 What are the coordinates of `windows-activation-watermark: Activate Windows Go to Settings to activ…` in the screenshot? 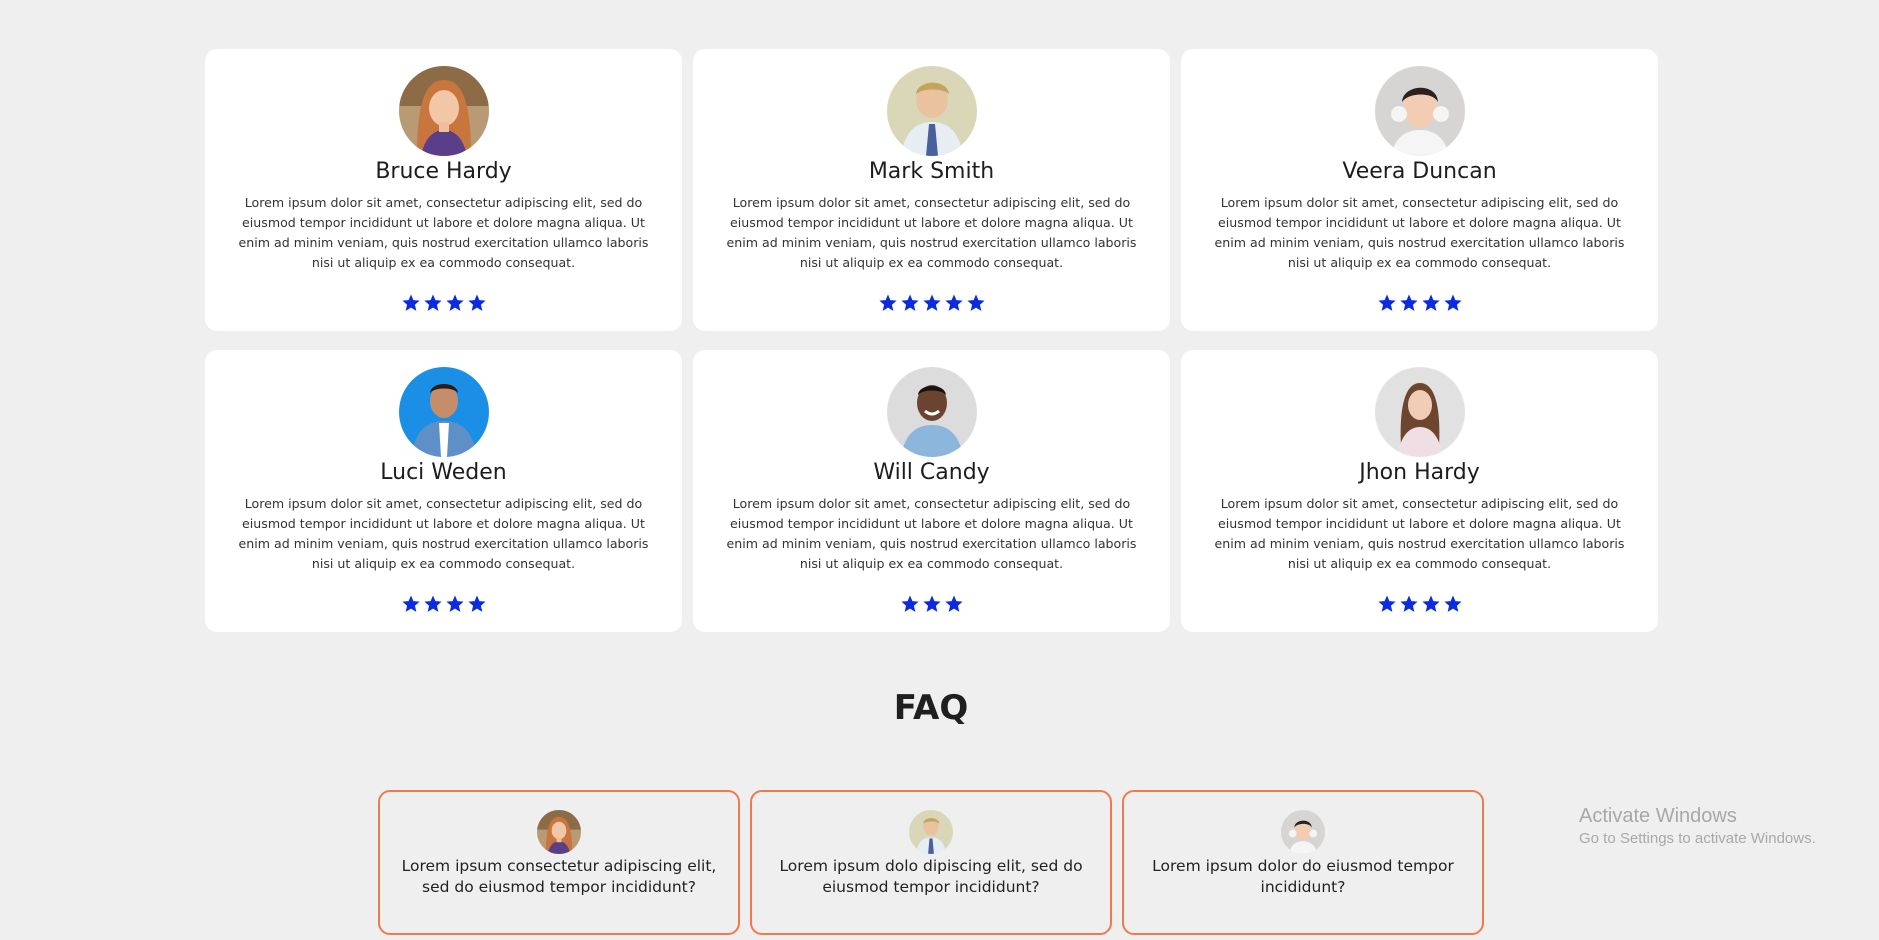 It's located at (1697, 826).